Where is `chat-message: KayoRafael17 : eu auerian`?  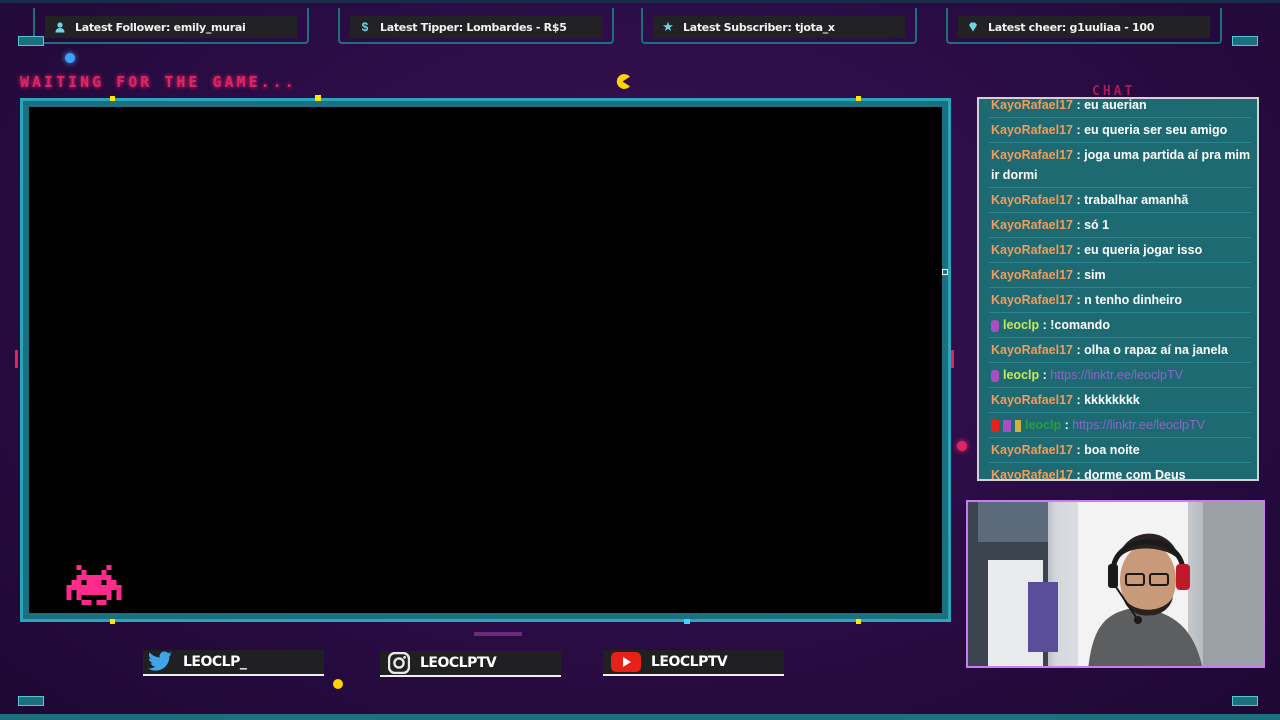 chat-message: KayoRafael17 : eu auerian is located at coordinates (1120, 105).